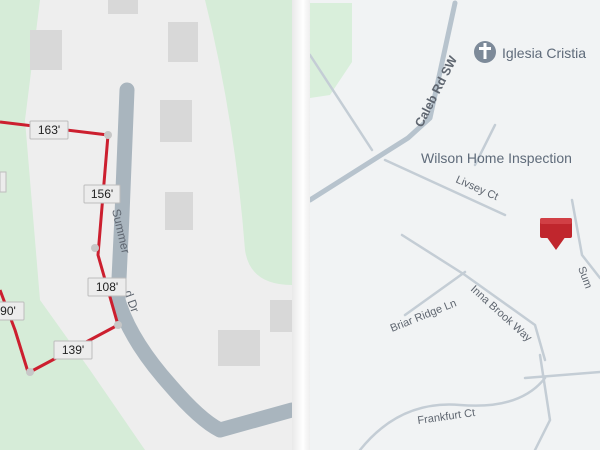 The width and height of the screenshot is (600, 450). I want to click on svg-text: 90', so click(8, 311).